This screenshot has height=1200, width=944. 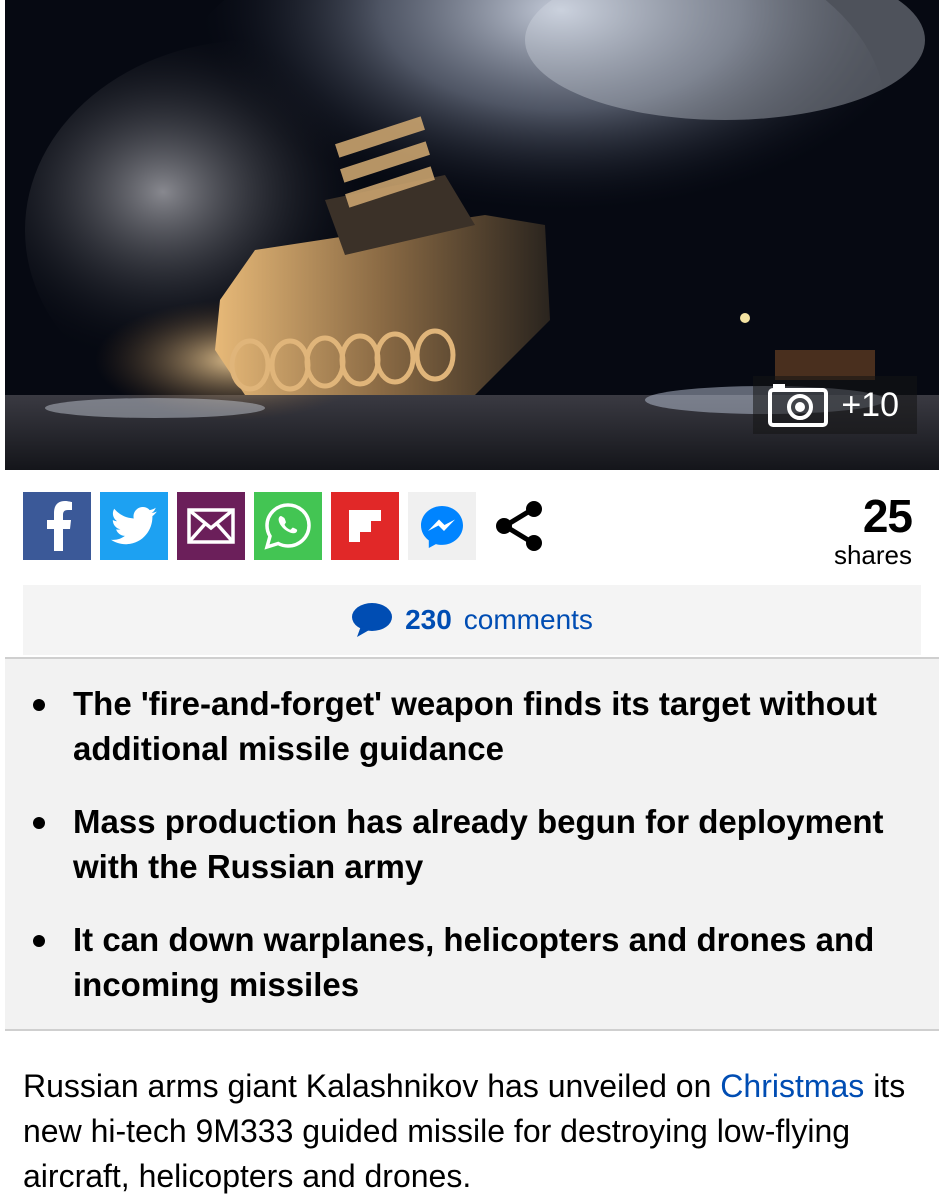 I want to click on gallery-count: +10, so click(x=870, y=404).